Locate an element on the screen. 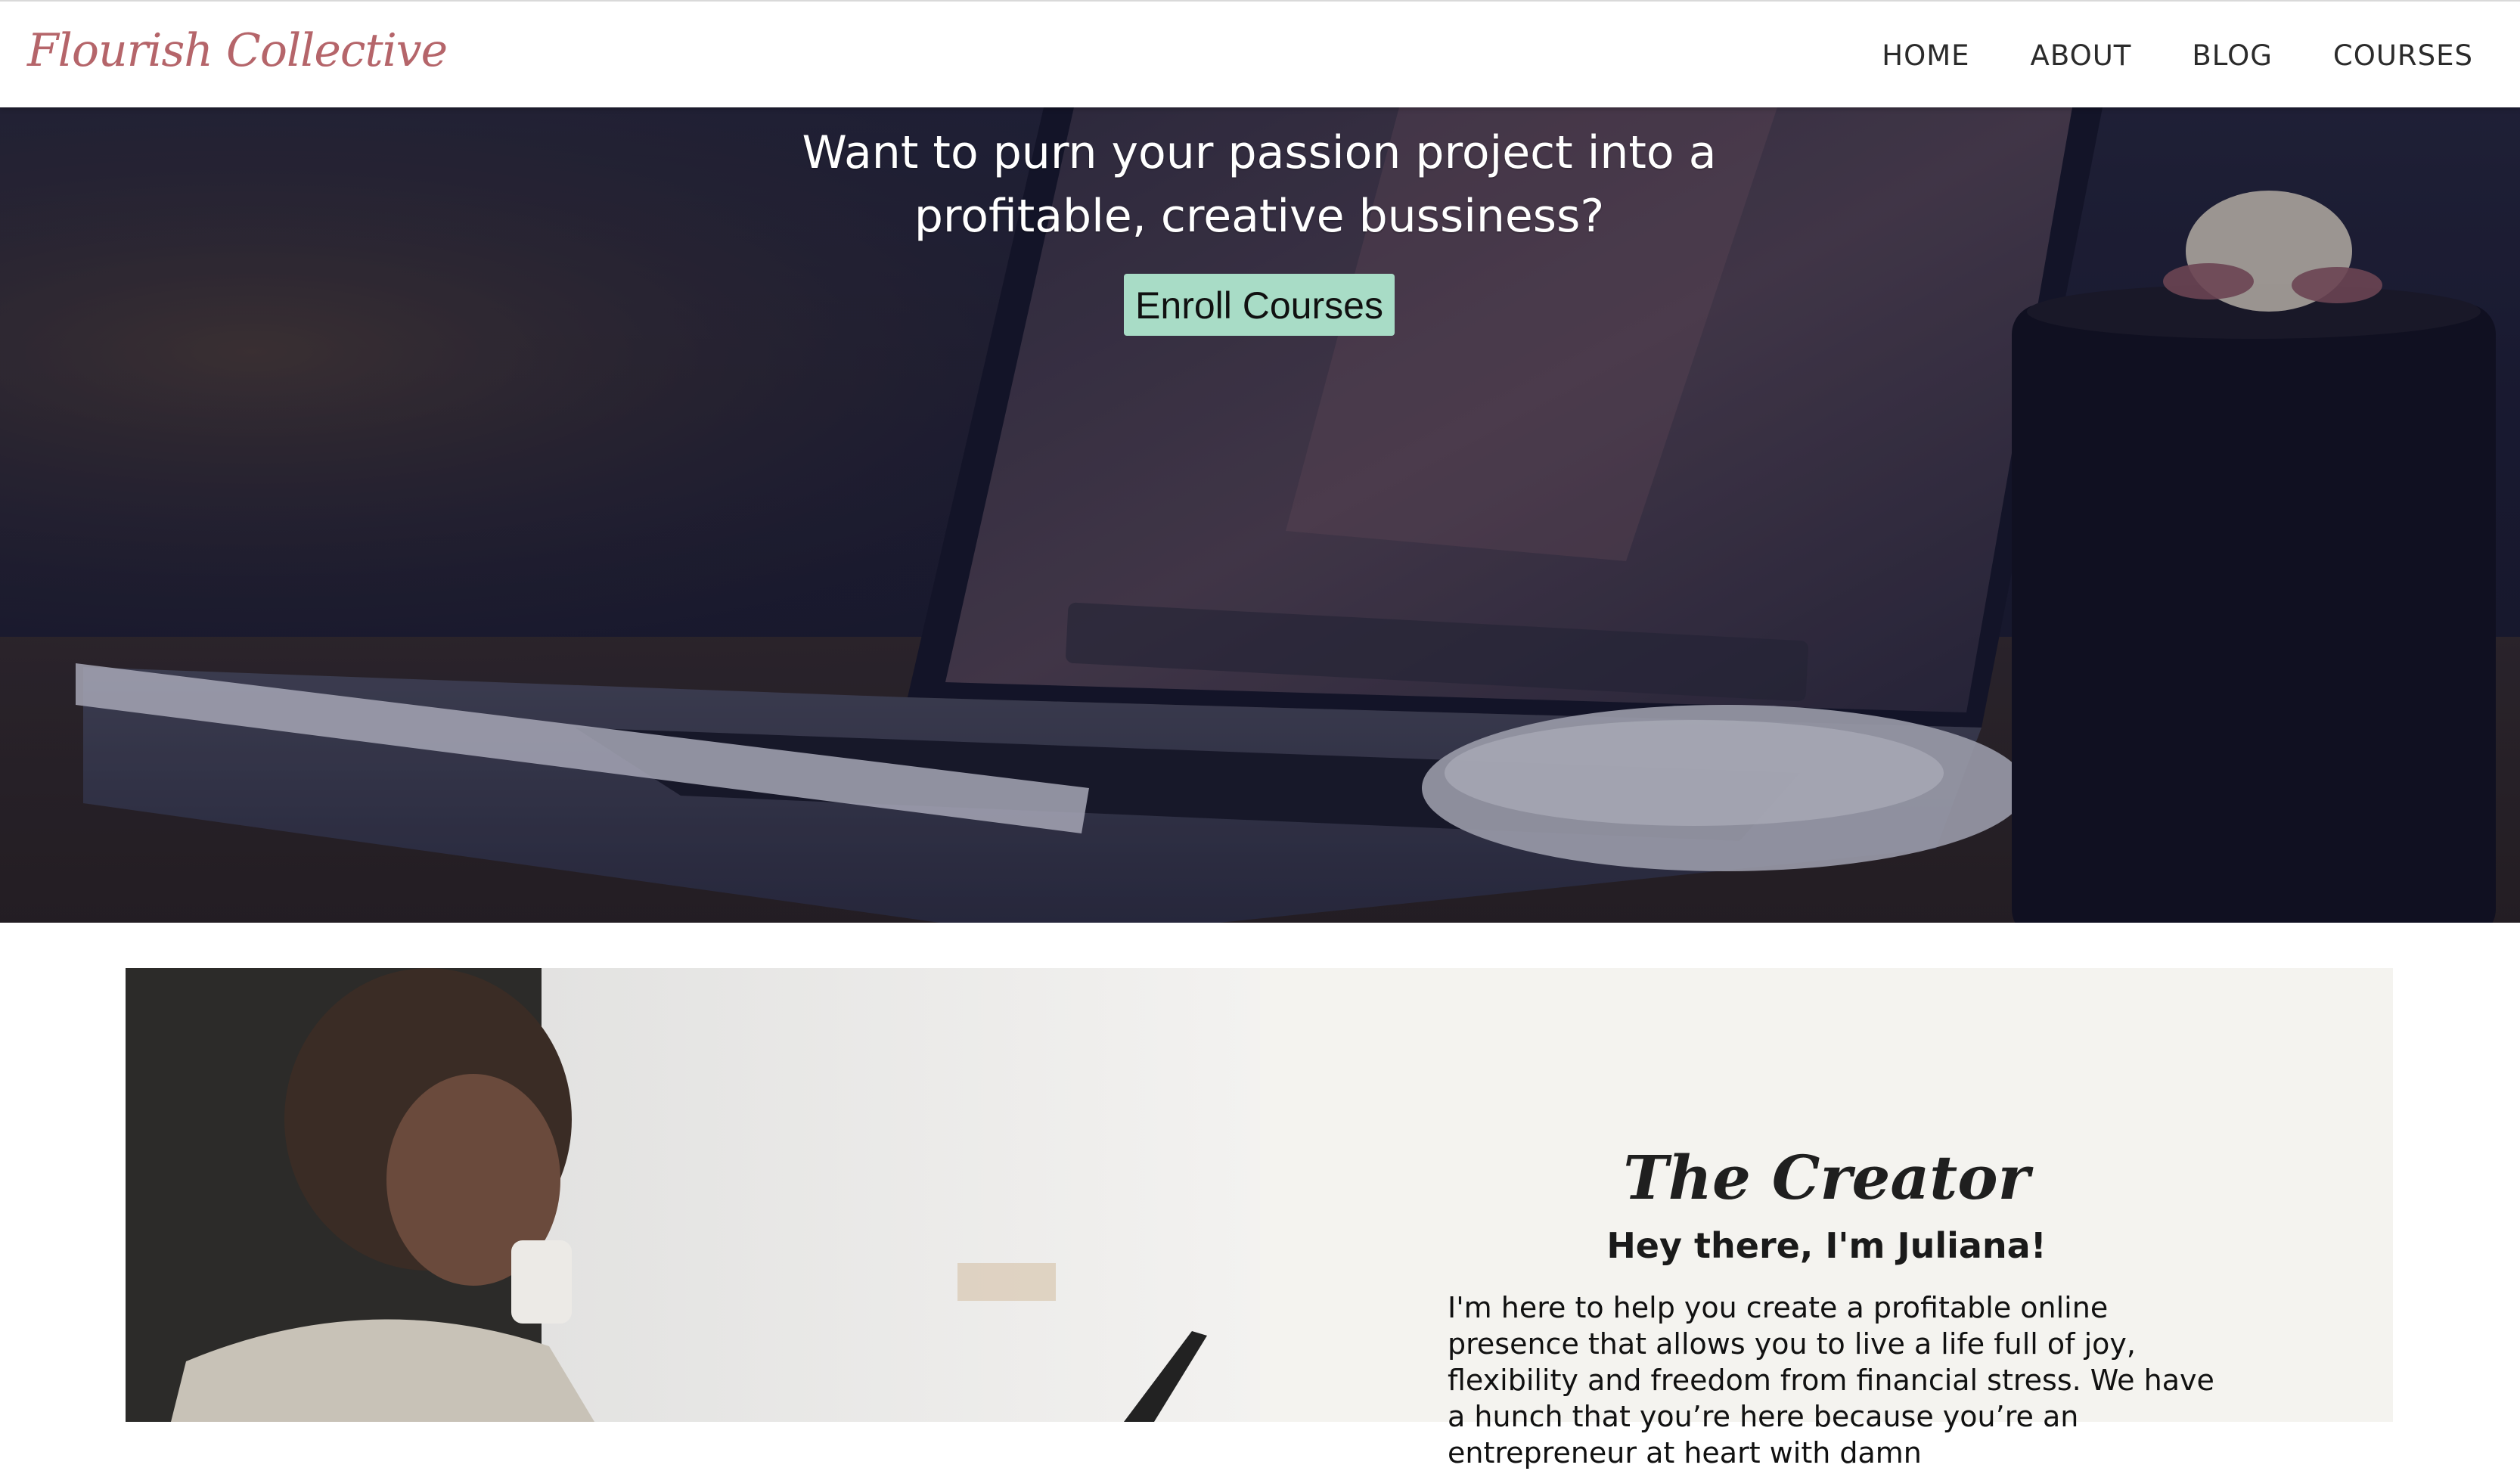 This screenshot has width=2520, height=1471. site-logo: Flourish Collective is located at coordinates (237, 50).